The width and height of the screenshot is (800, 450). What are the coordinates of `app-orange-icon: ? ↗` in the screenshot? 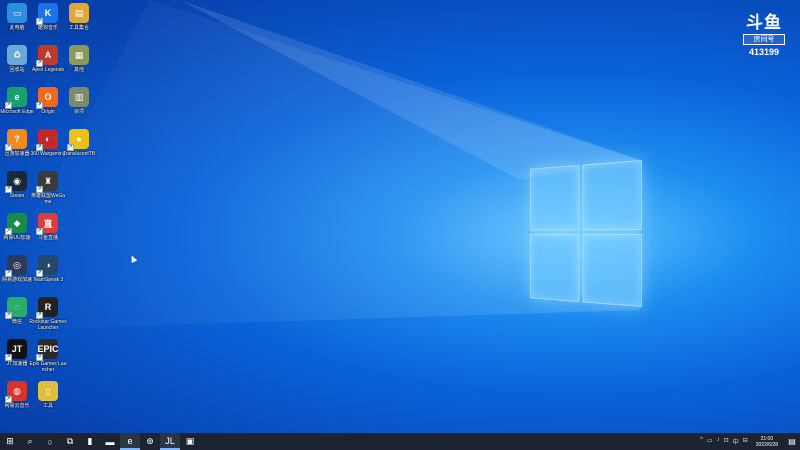 It's located at (16, 140).